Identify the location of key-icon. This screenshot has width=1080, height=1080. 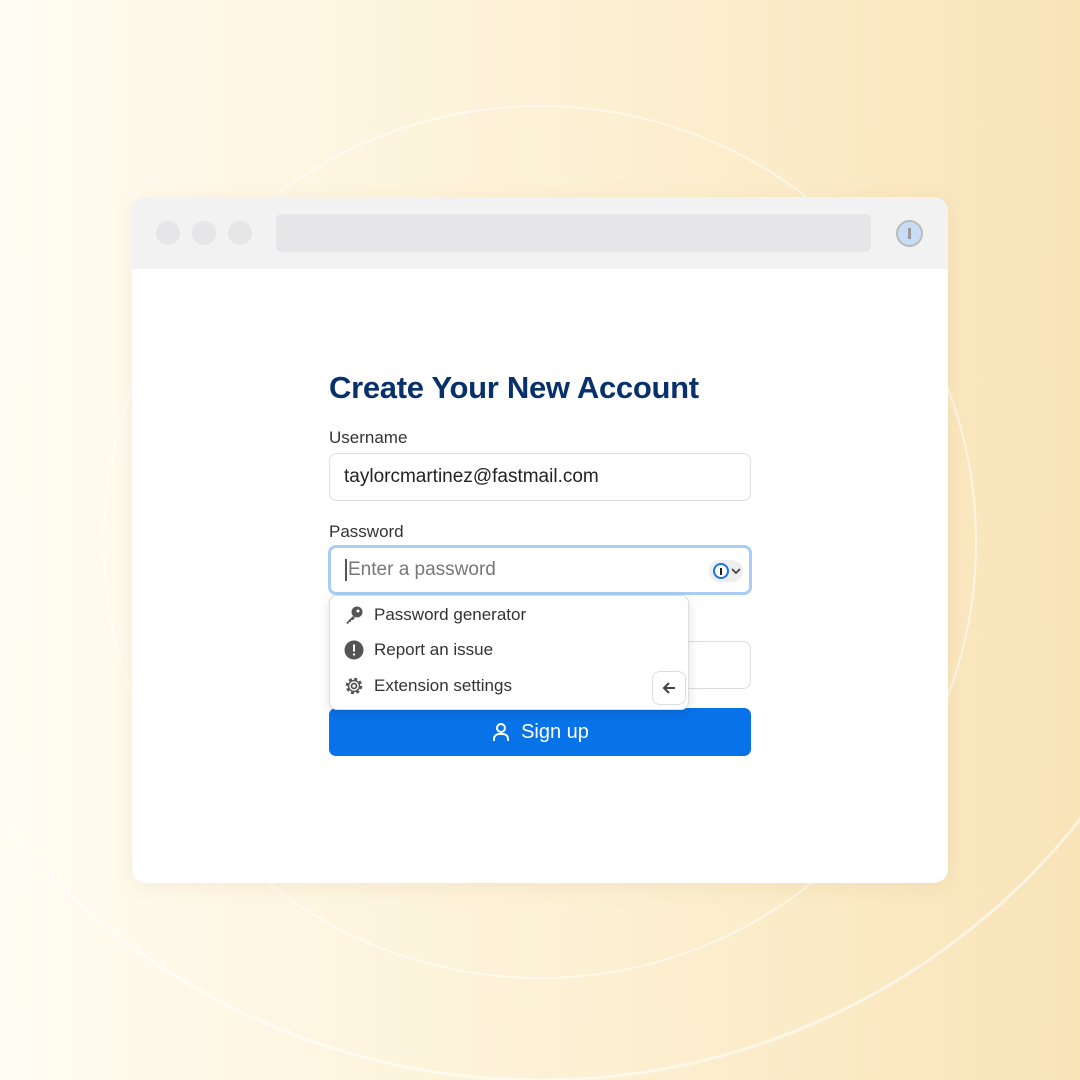
(354, 615).